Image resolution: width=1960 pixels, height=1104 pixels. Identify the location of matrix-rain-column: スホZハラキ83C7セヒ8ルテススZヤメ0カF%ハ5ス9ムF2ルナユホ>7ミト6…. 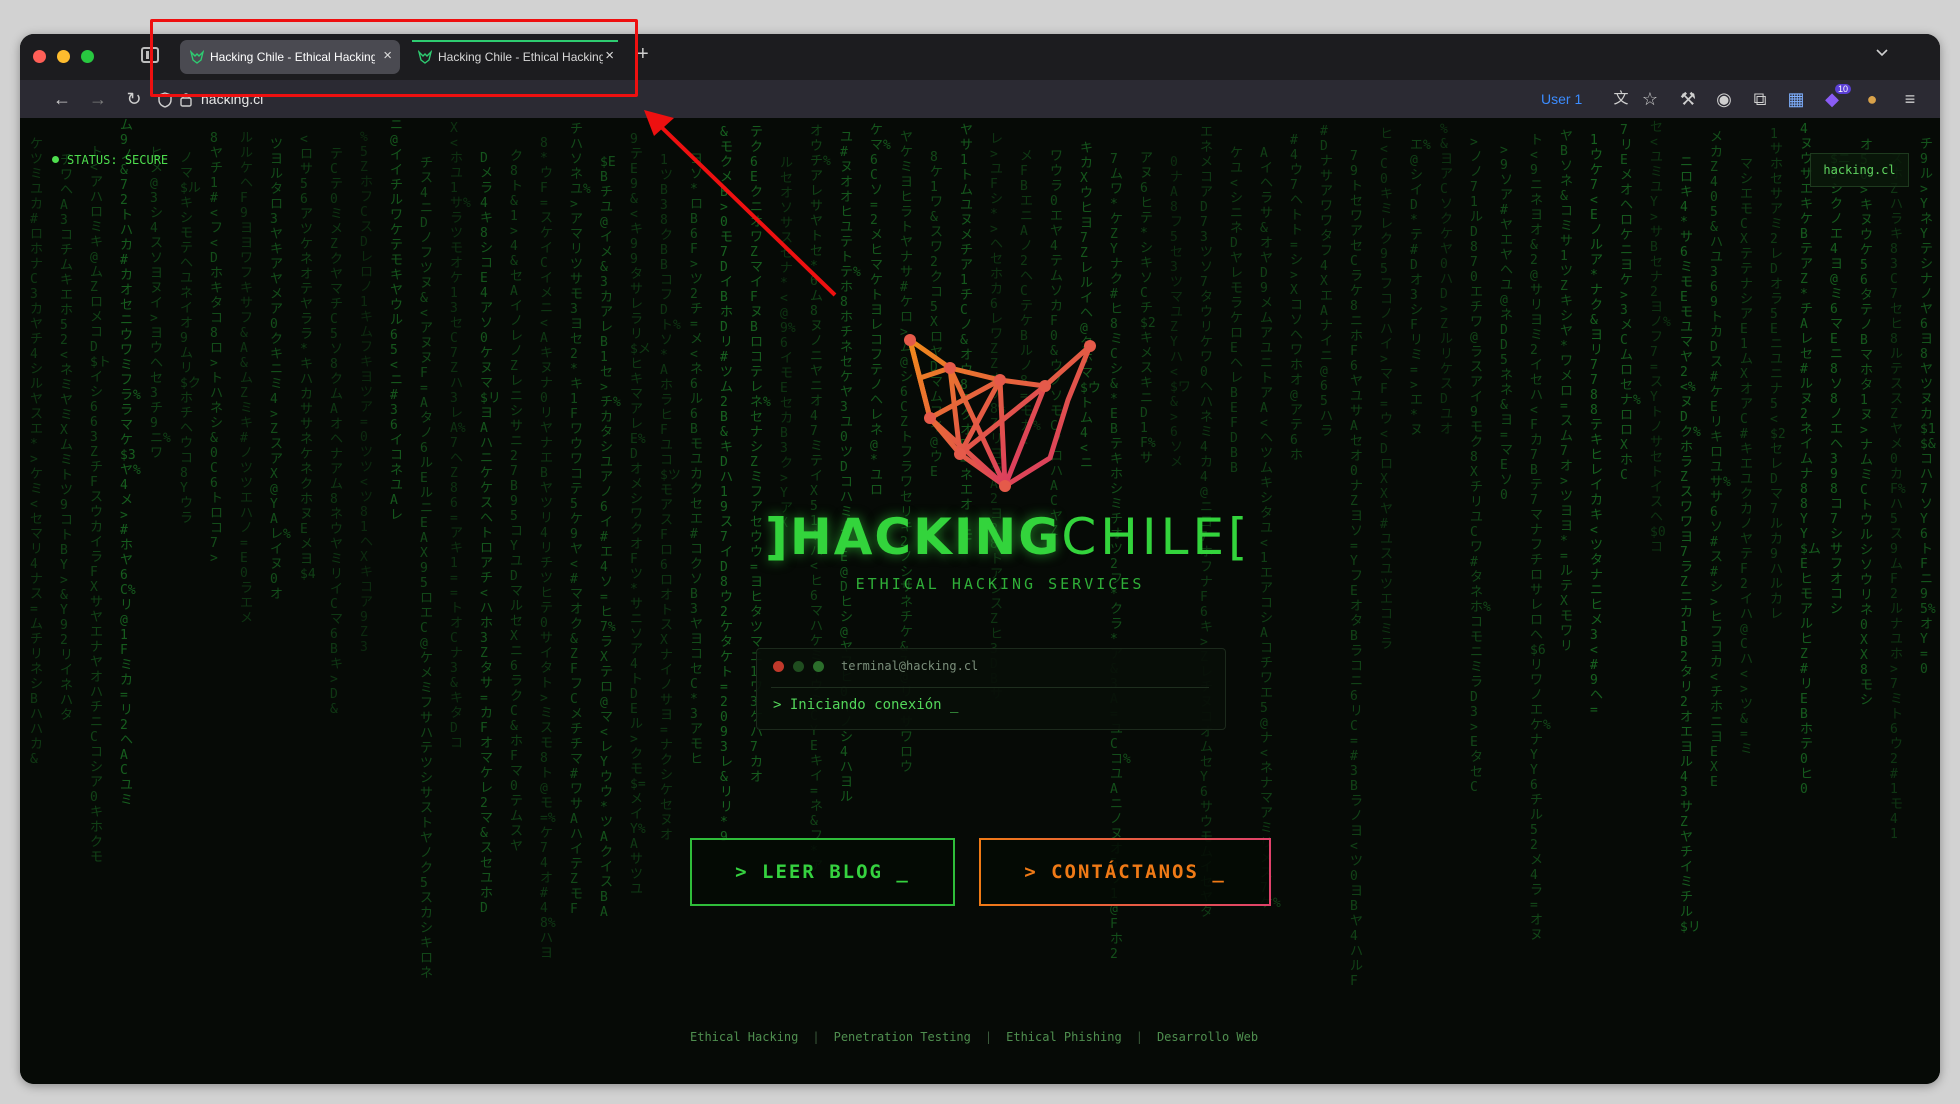
(1898, 497).